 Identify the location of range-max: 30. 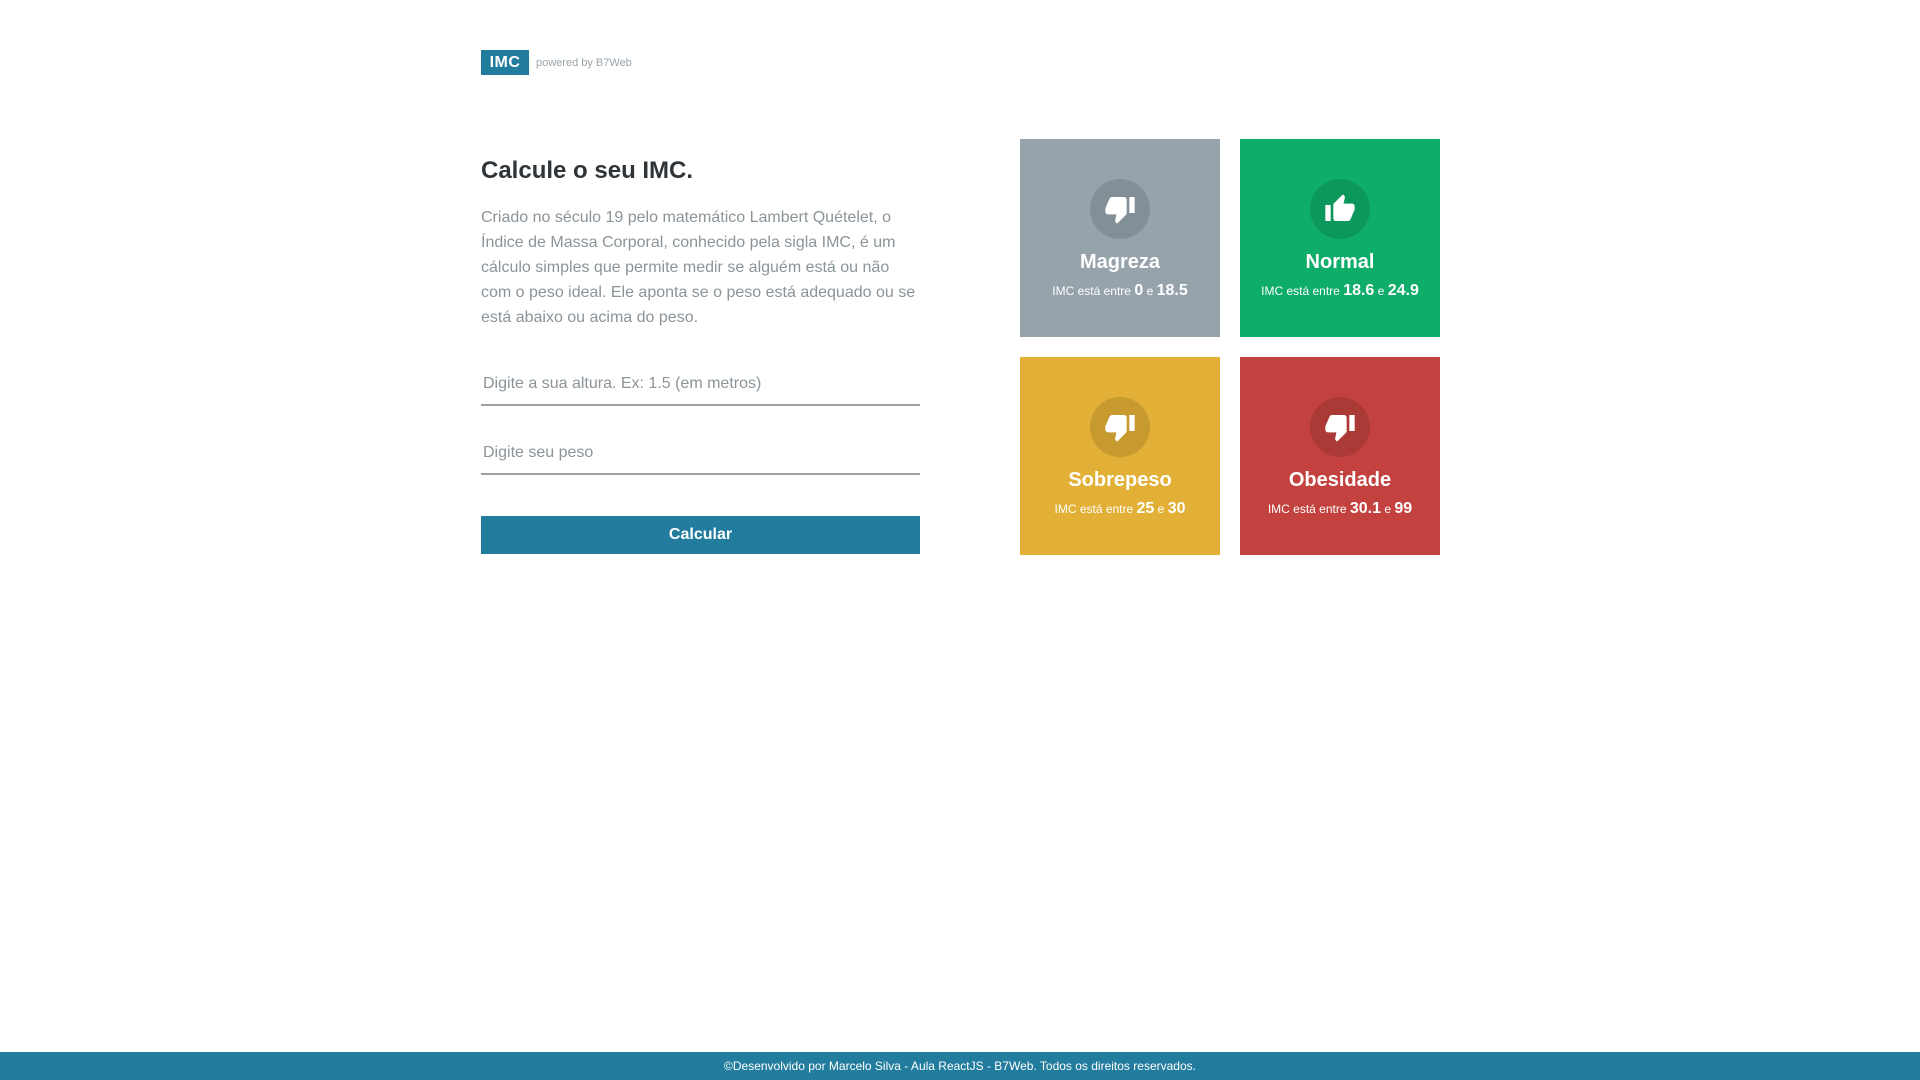
(1176, 508).